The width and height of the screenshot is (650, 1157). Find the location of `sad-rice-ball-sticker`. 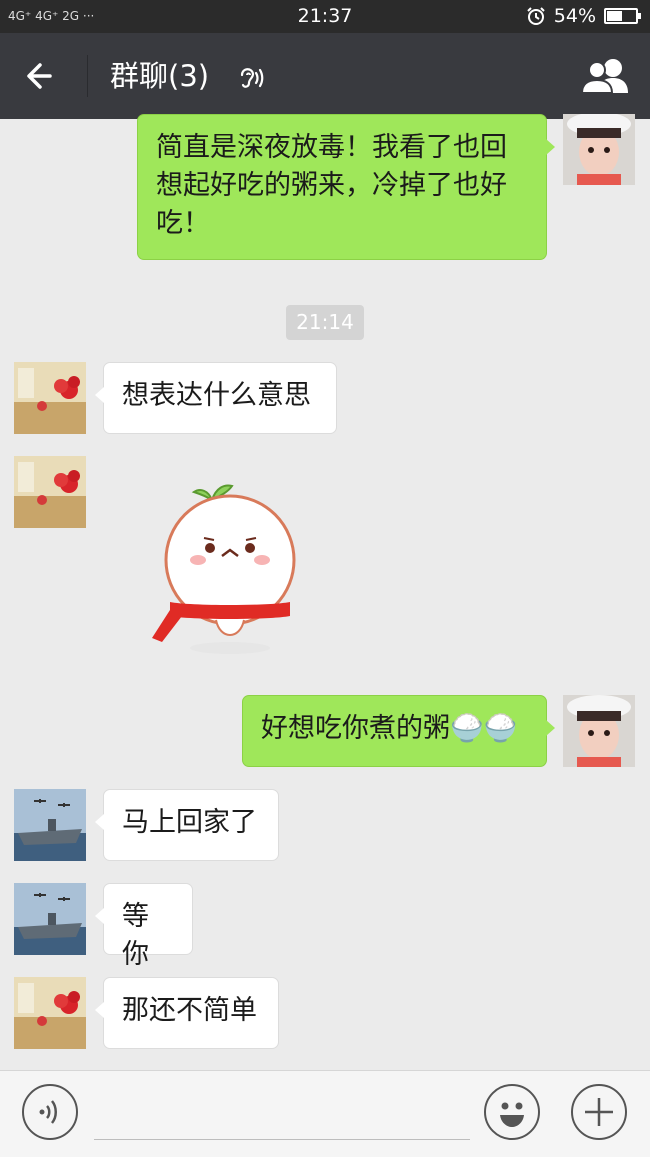

sad-rice-ball-sticker is located at coordinates (230, 565).